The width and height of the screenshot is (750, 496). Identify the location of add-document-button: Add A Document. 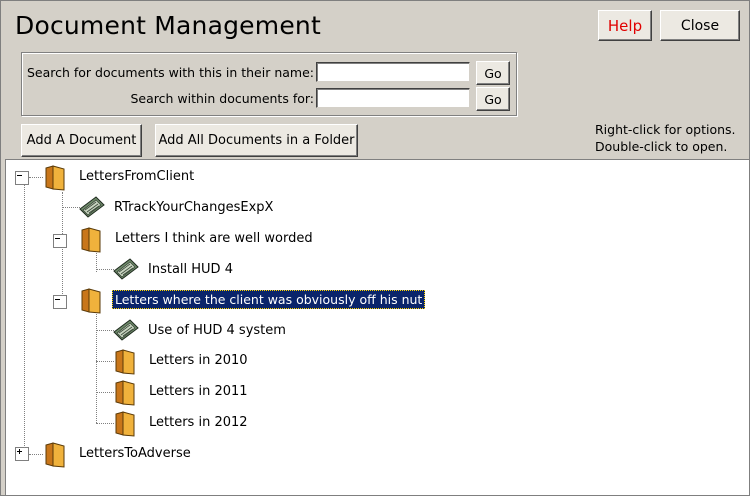
(81, 140).